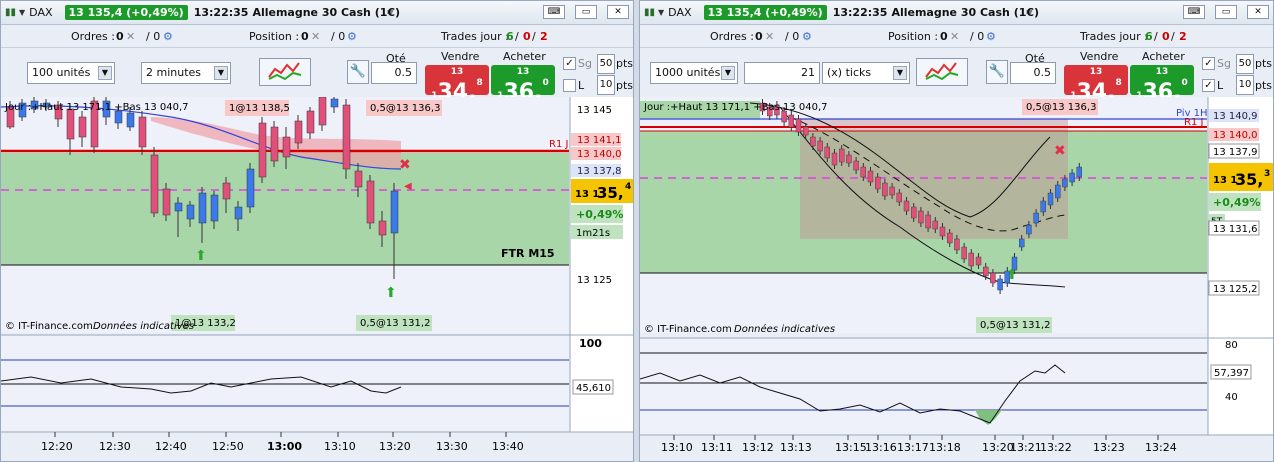  What do you see at coordinates (1225, 180) in the screenshot?
I see `last-price-small: 13 1` at bounding box center [1225, 180].